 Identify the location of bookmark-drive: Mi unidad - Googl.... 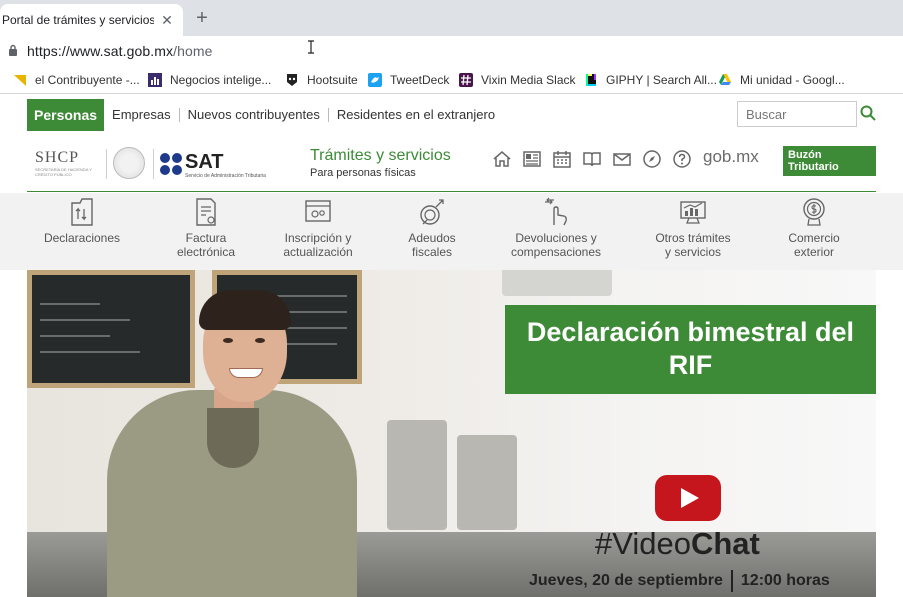
(781, 80).